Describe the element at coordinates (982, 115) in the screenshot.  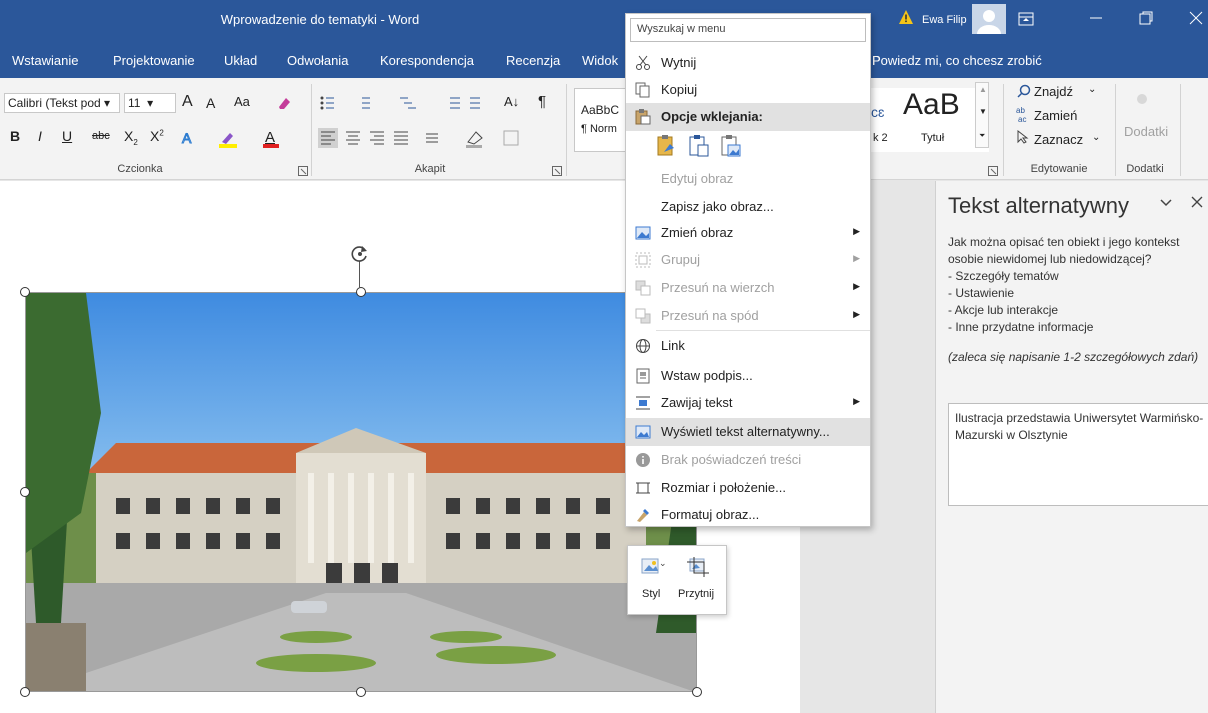
I see `styles-scroll: ▲ ▼ ⏷` at that location.